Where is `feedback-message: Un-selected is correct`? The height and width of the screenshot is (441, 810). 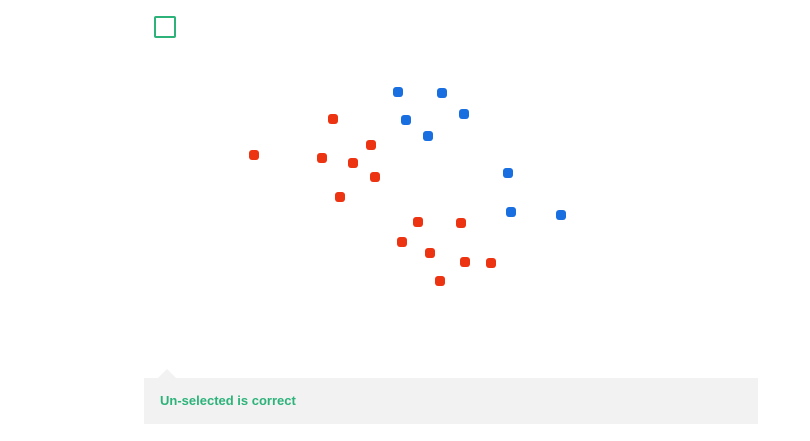 feedback-message: Un-selected is correct is located at coordinates (228, 400).